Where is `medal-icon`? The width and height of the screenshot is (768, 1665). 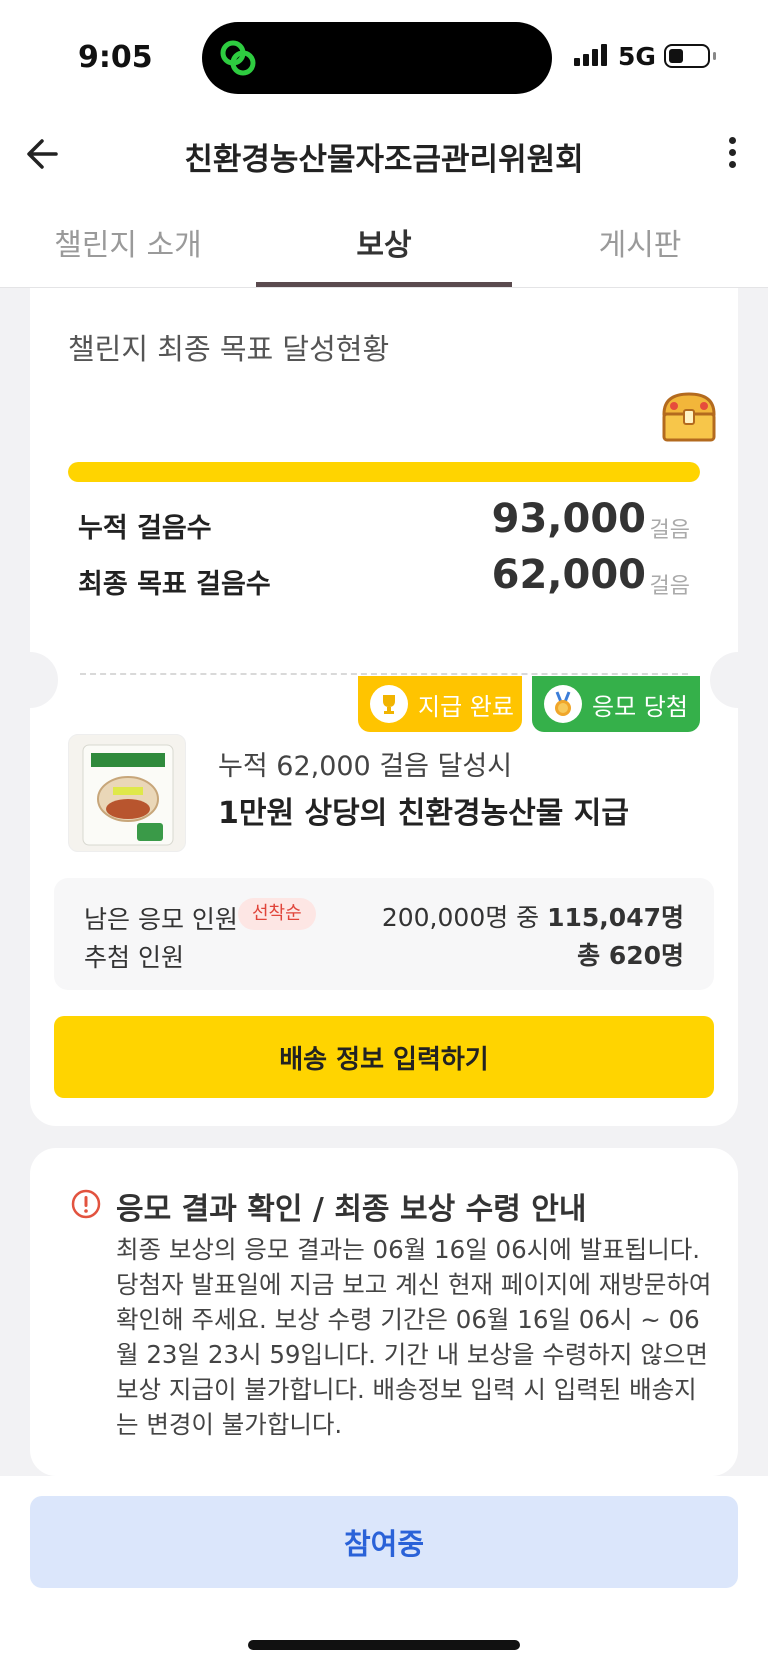 medal-icon is located at coordinates (563, 704).